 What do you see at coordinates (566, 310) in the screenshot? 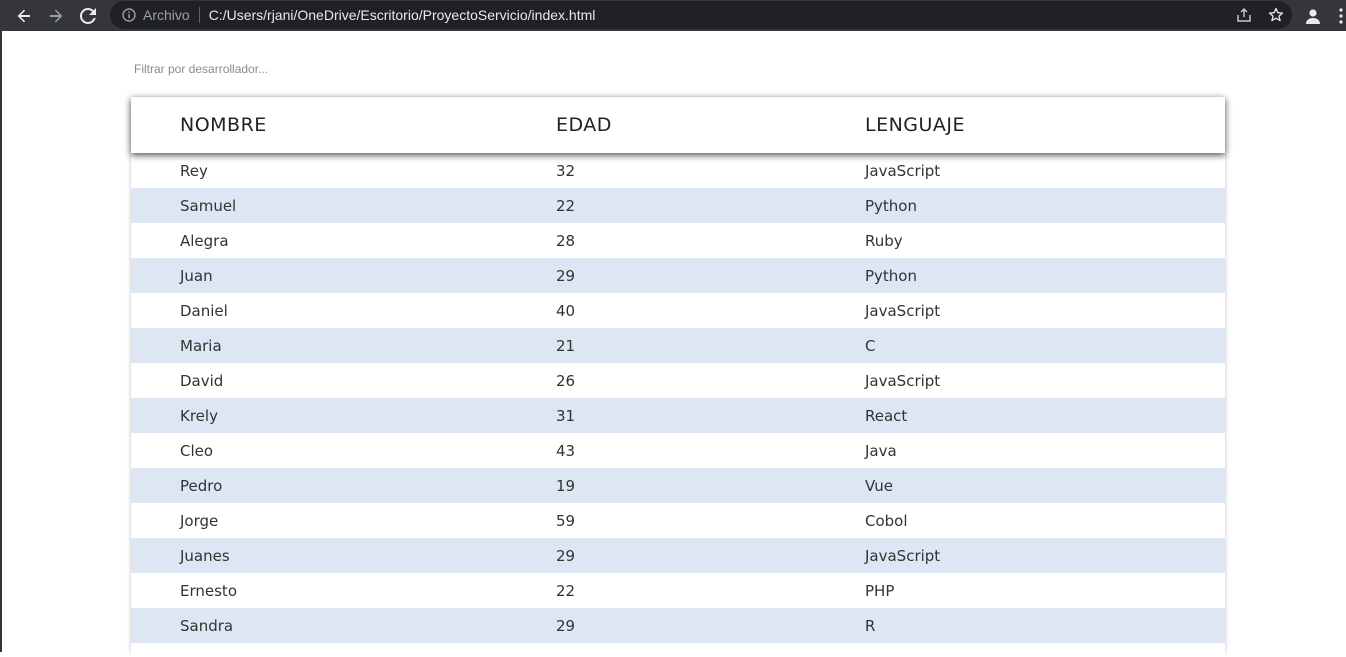
I see `cell-edad: 40` at bounding box center [566, 310].